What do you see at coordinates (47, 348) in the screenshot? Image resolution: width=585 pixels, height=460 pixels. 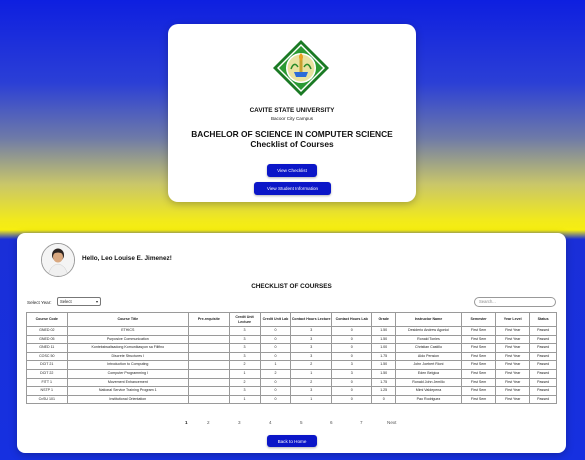 I see `table-cell: GNED 11` at bounding box center [47, 348].